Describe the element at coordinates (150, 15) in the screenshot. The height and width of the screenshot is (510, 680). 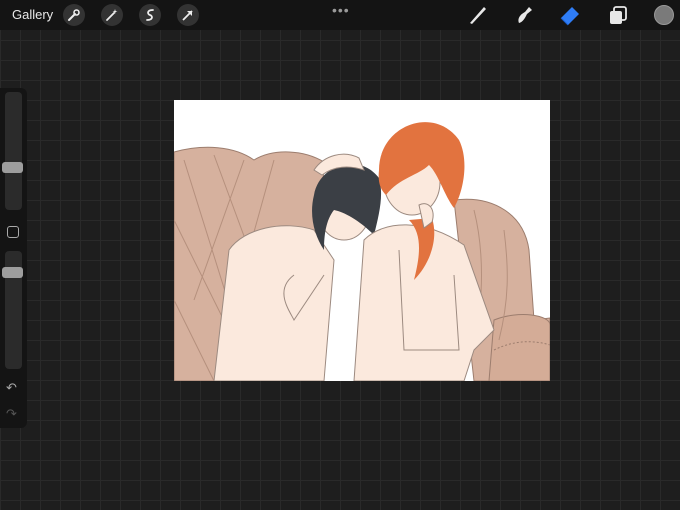
I see `selection-icon` at that location.